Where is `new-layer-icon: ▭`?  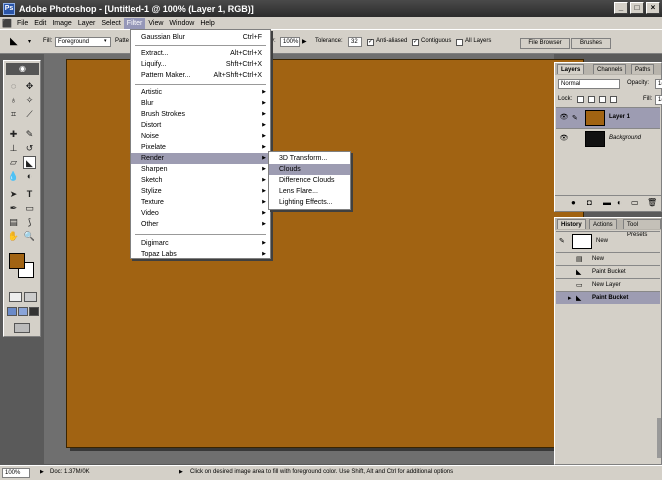 new-layer-icon: ▭ is located at coordinates (635, 202).